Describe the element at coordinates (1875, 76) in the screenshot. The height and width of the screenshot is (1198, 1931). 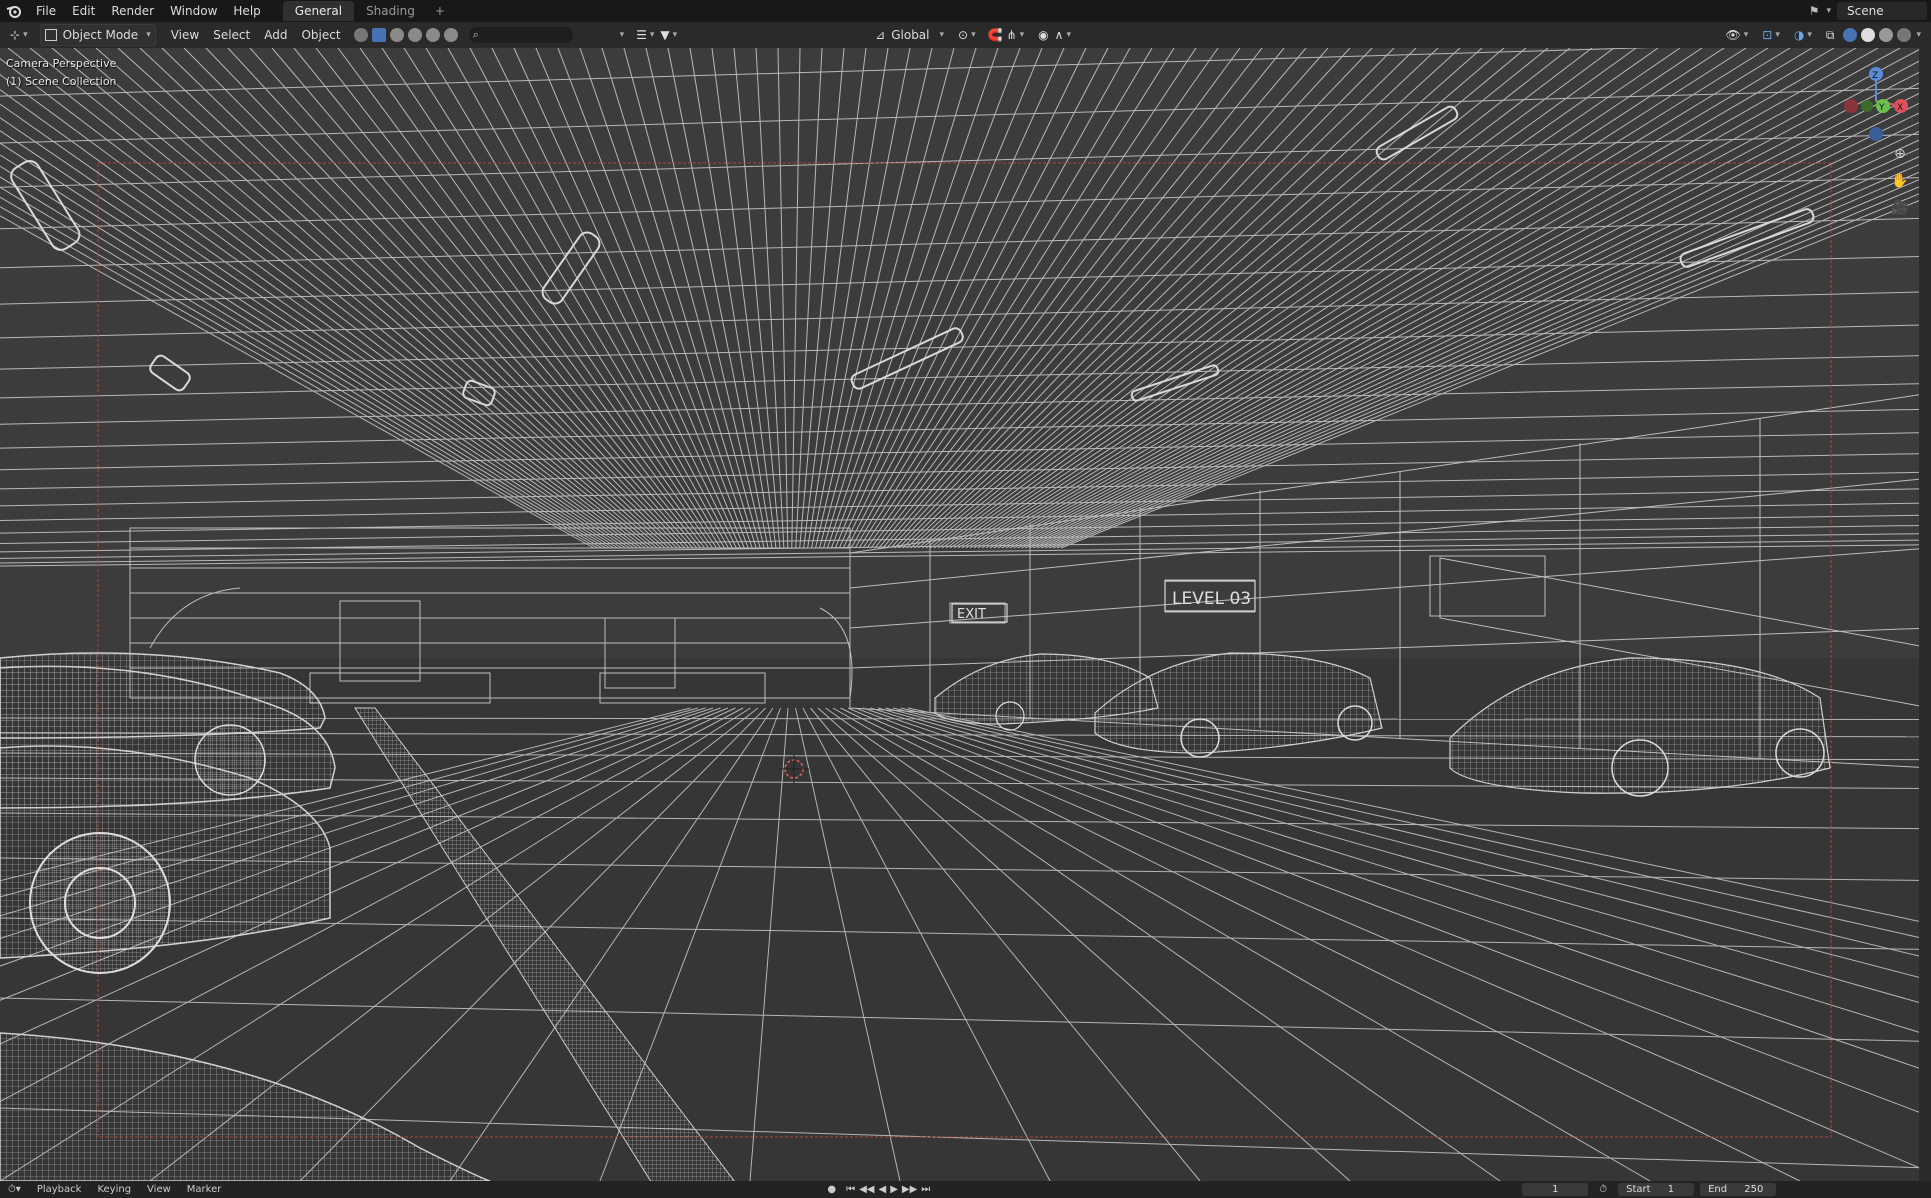
I see `gizmo-z-label: Z` at that location.